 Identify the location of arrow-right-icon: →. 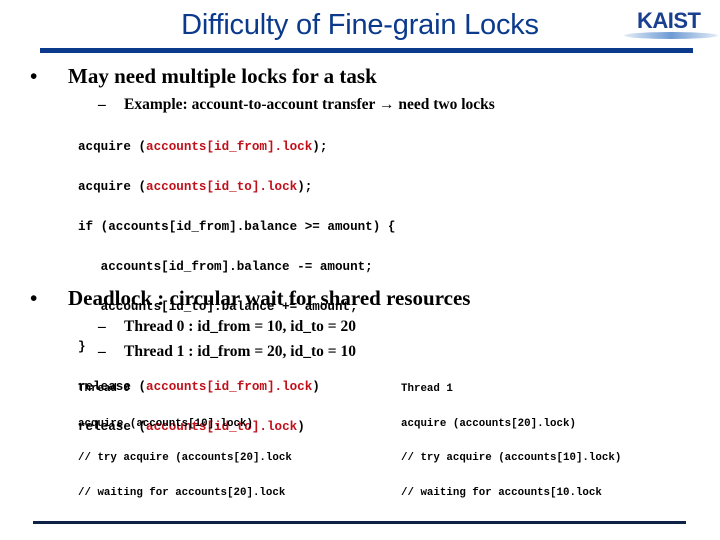
(387, 104).